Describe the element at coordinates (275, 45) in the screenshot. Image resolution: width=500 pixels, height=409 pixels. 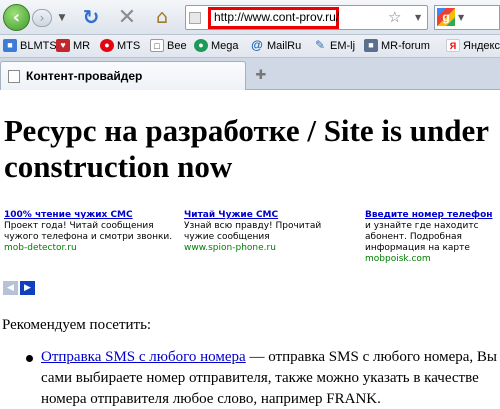
I see `bookmark-mailru: @ MailRu` at that location.